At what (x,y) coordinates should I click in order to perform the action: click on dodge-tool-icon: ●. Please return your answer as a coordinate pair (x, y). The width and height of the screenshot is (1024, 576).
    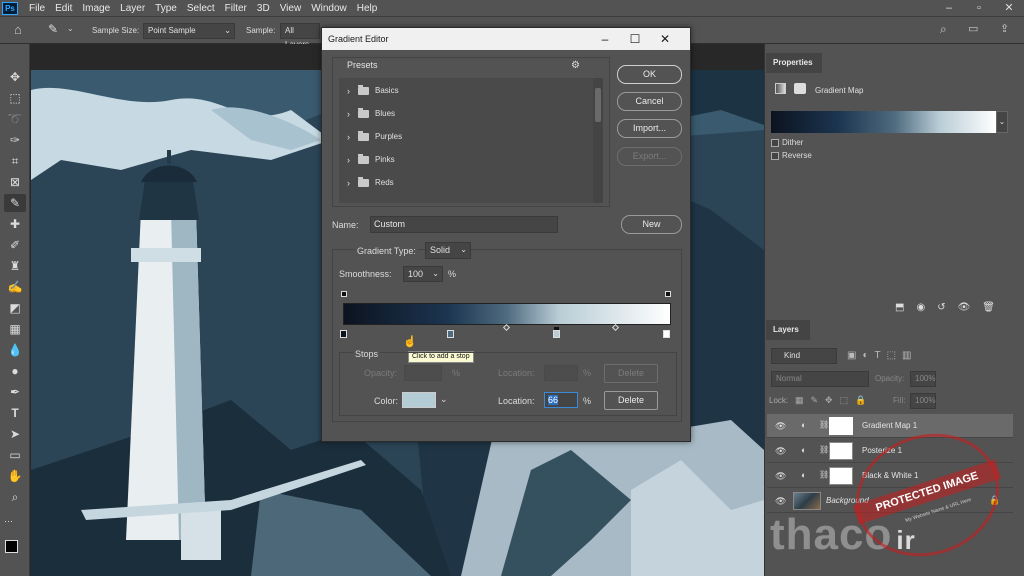
    Looking at the image, I should click on (15, 371).